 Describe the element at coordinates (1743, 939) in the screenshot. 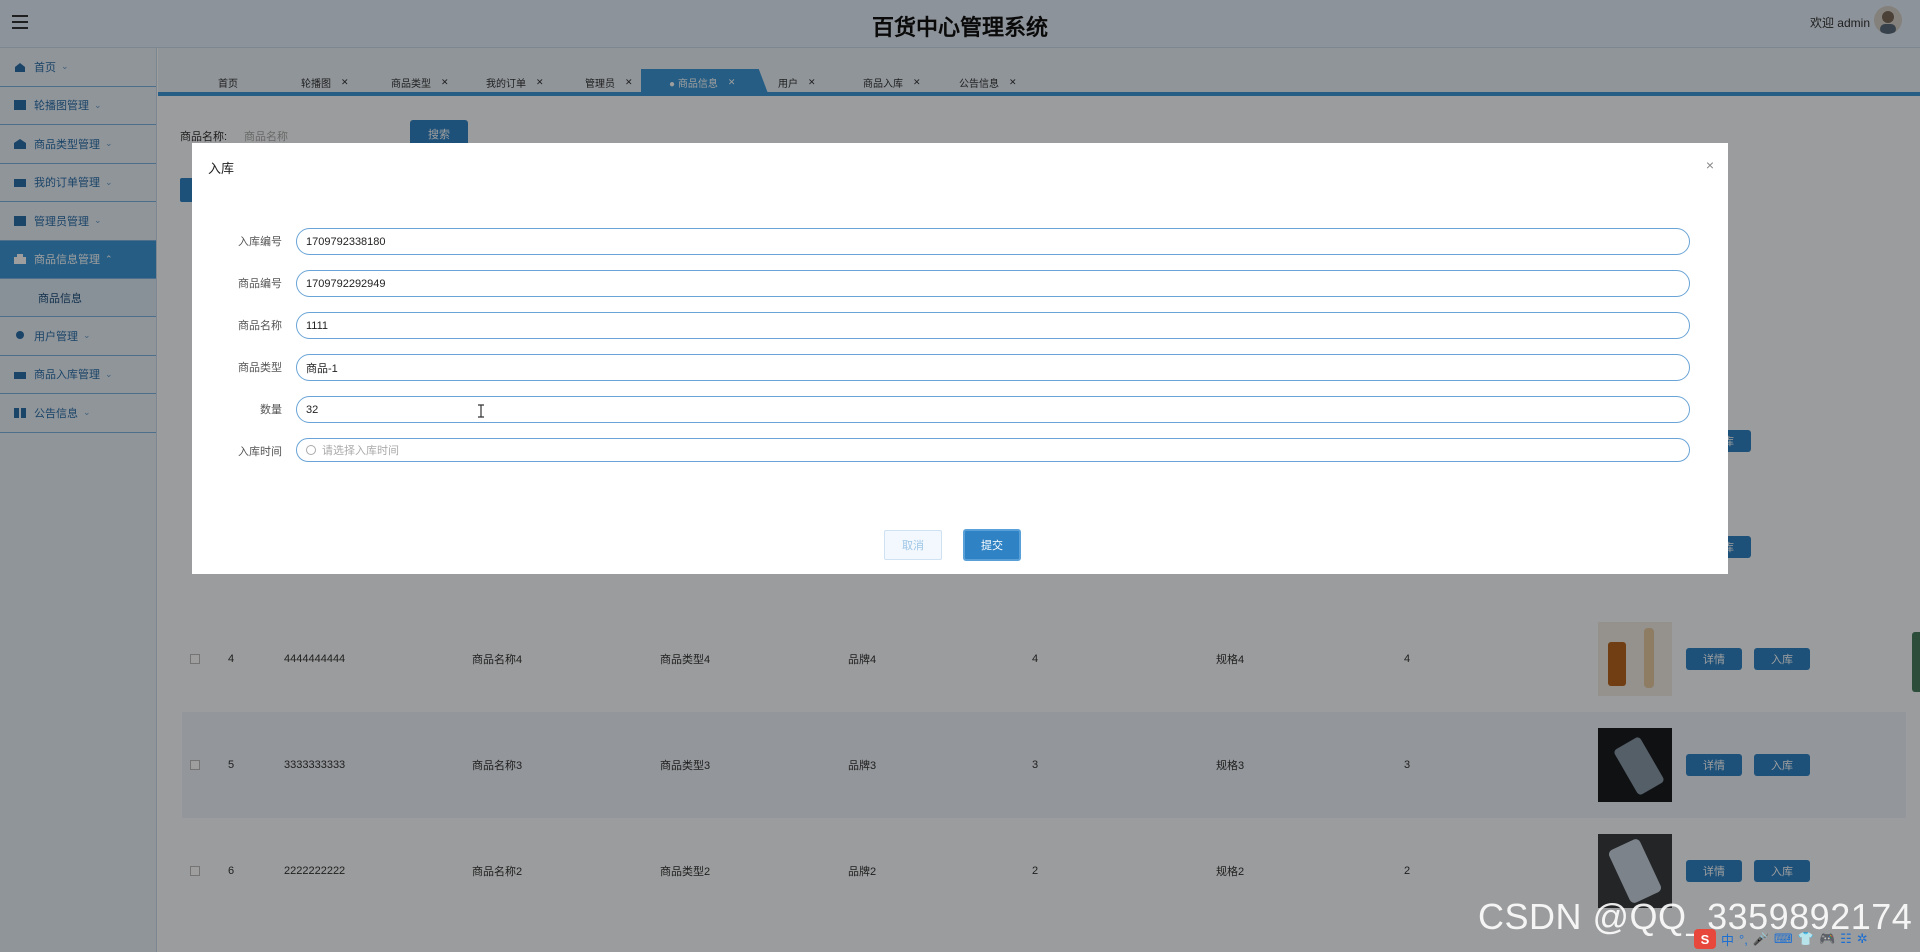

I see `ime-punct: °,` at that location.